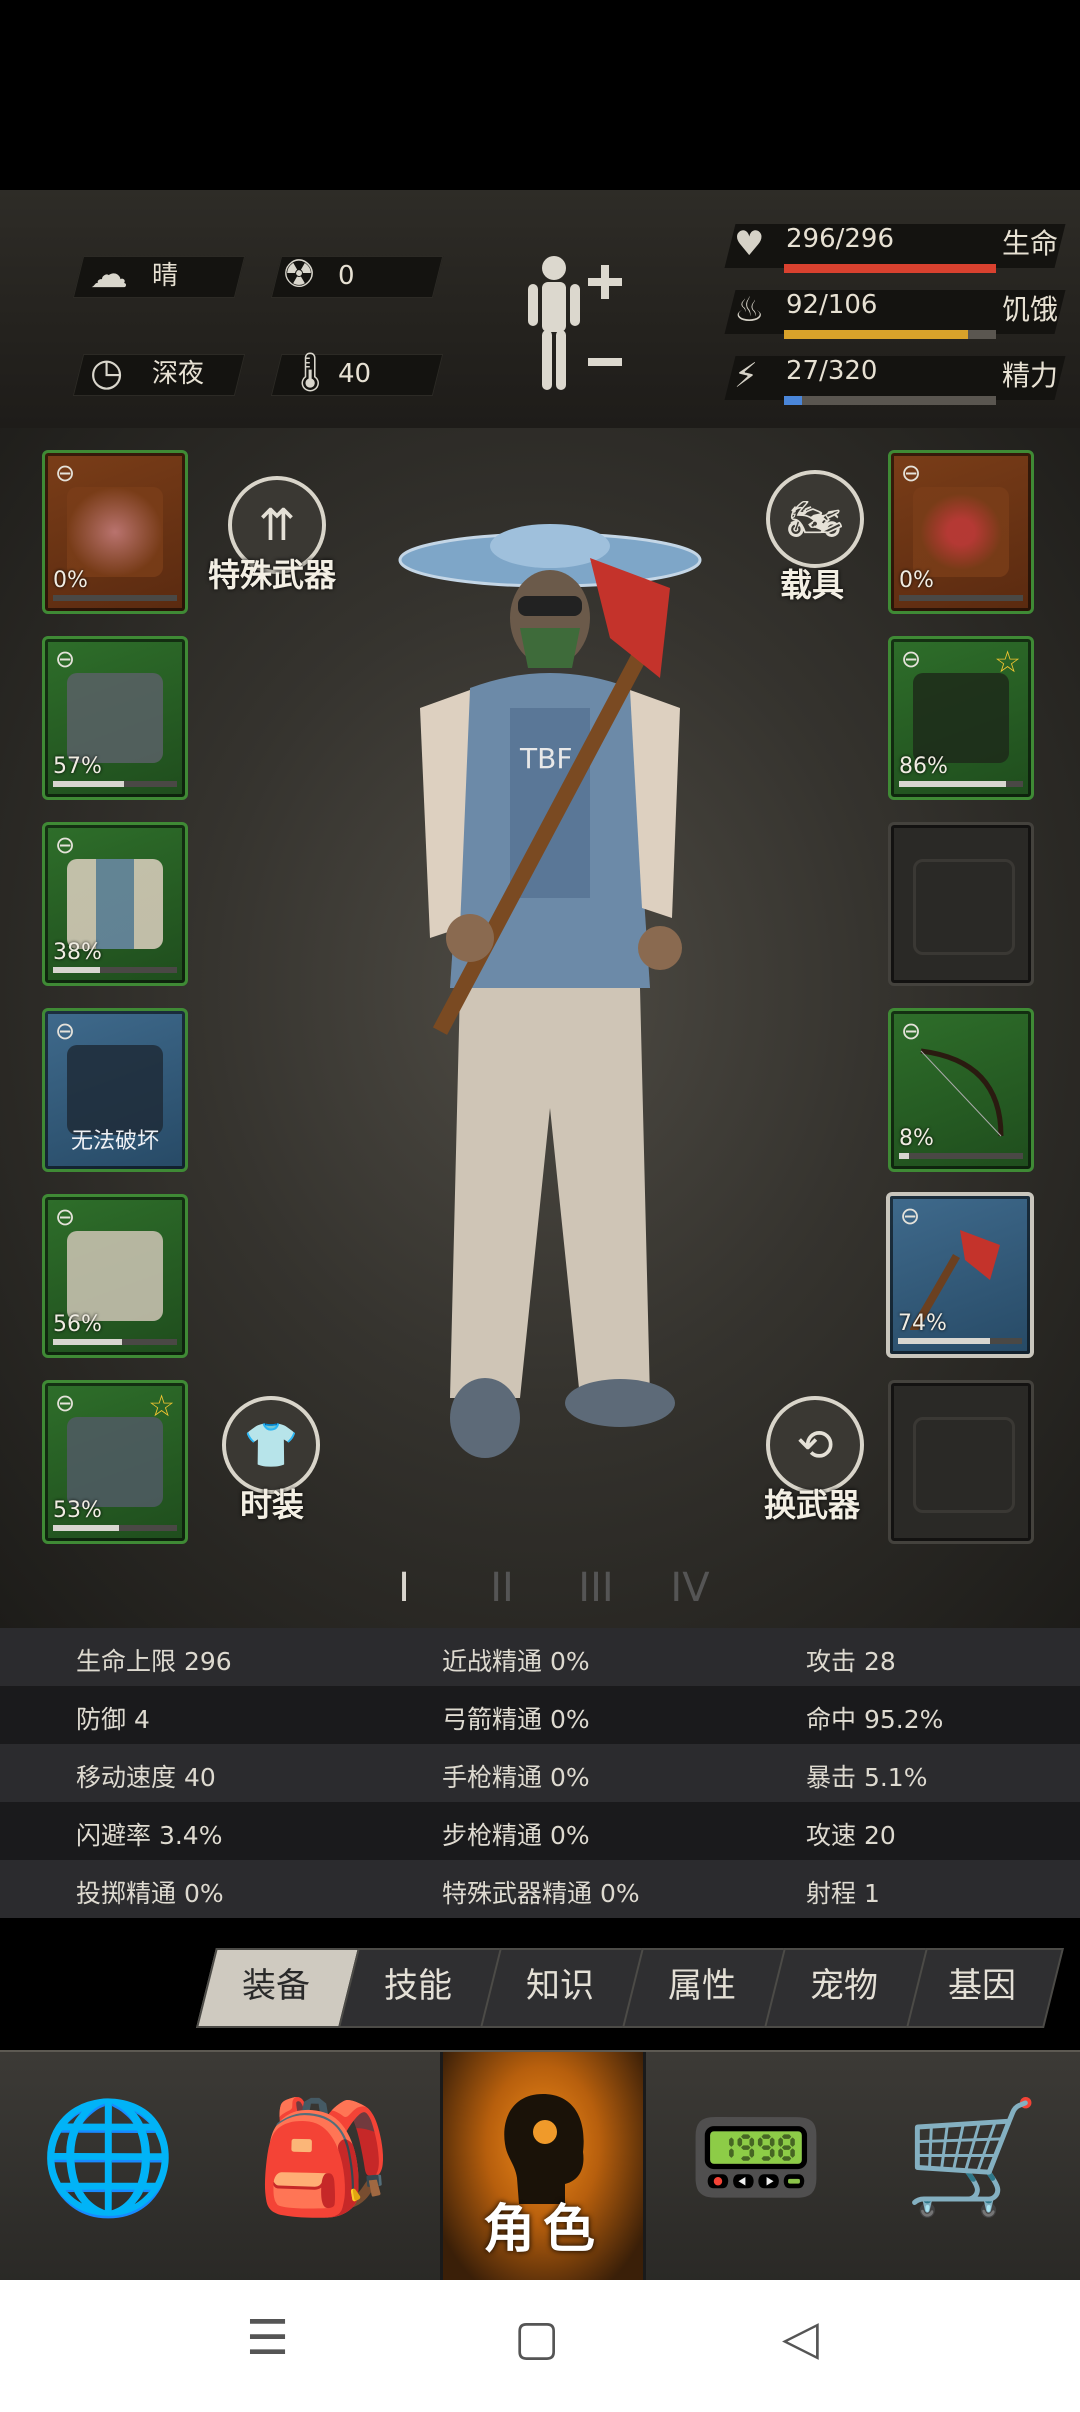 This screenshot has width=1080, height=2412. Describe the element at coordinates (811, 585) in the screenshot. I see `vehicle-label: 载具` at that location.